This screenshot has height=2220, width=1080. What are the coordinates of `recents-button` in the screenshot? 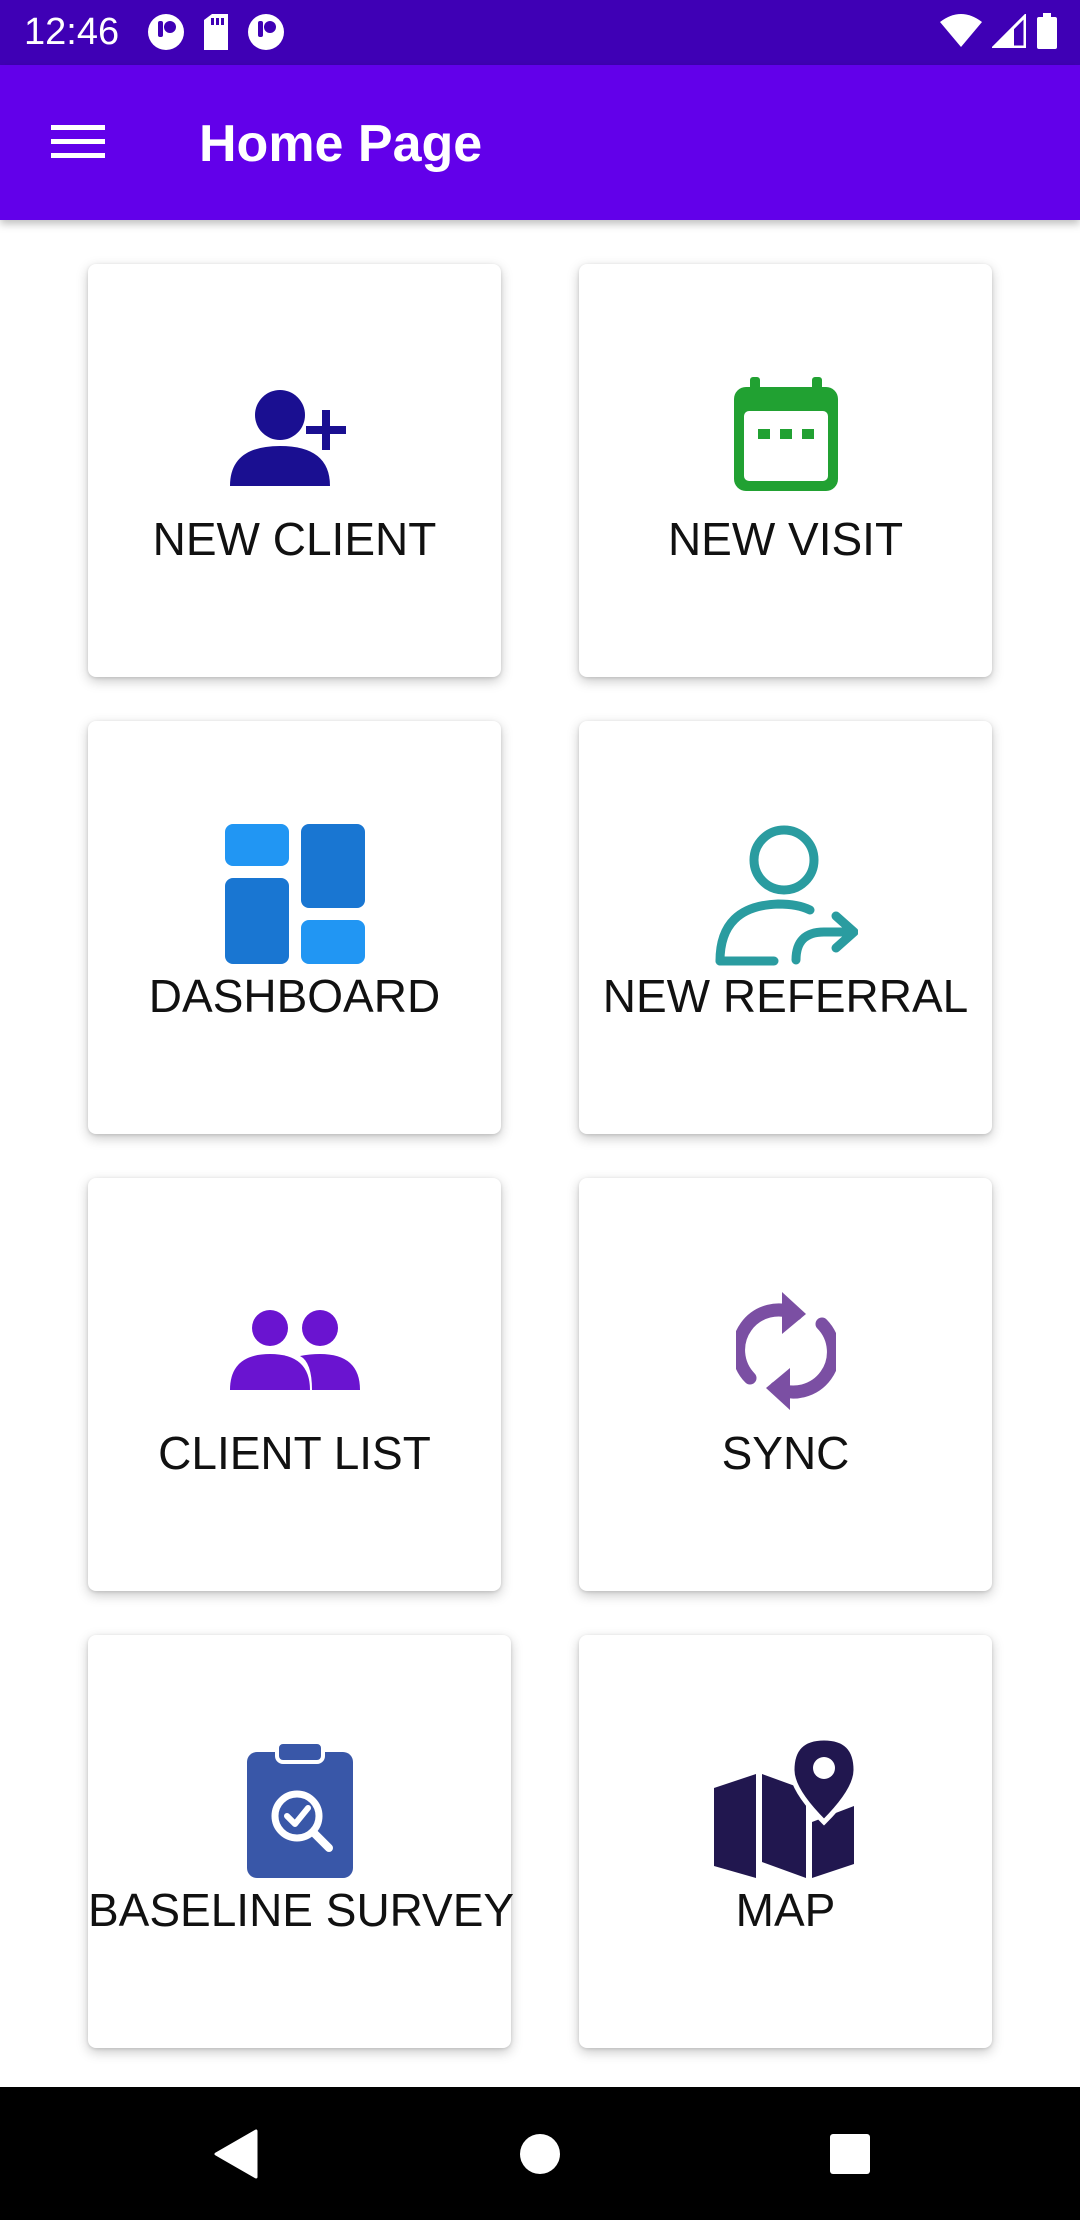 It's located at (850, 2156).